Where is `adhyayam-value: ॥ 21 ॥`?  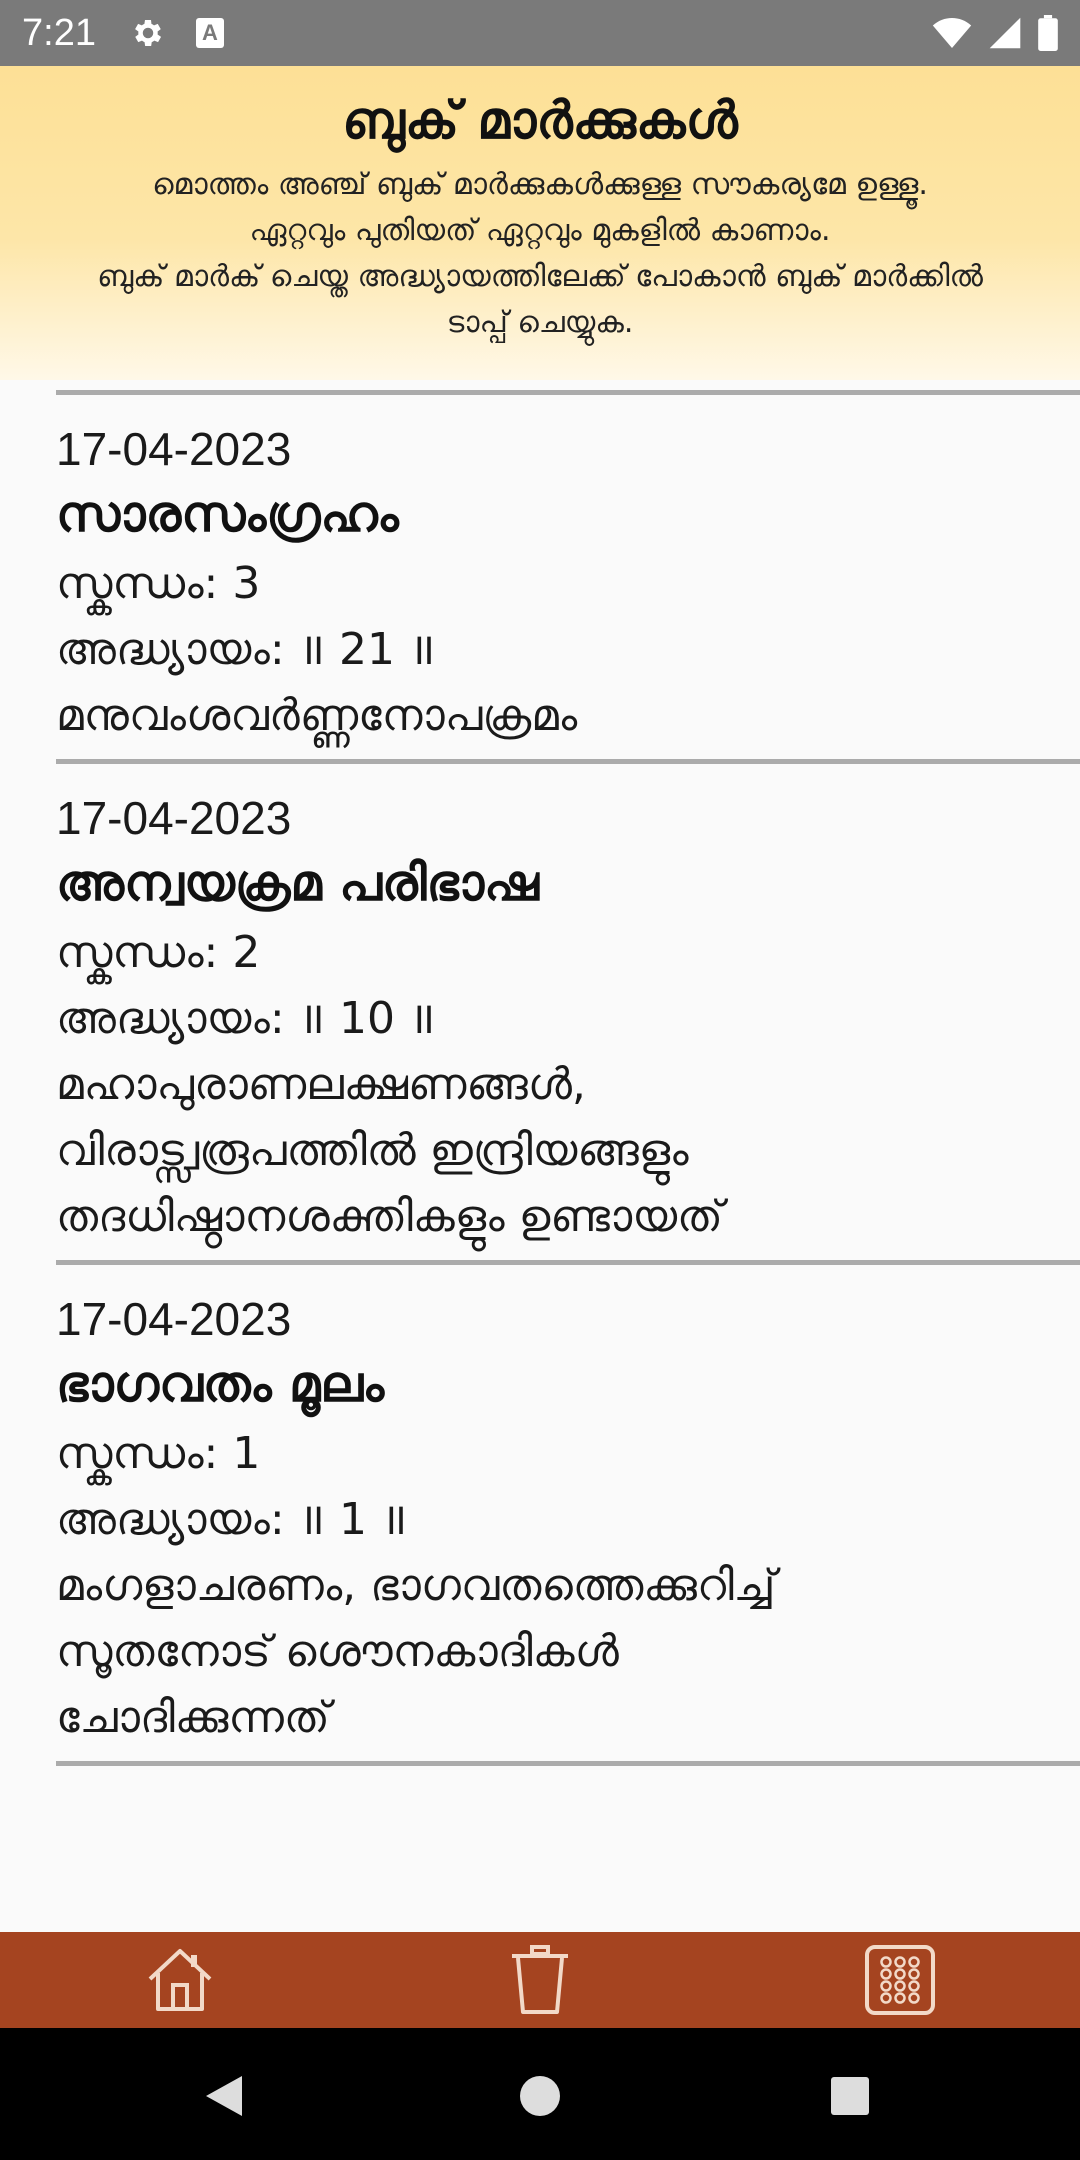
adhyayam-value: ॥ 21 ॥ is located at coordinates (367, 649).